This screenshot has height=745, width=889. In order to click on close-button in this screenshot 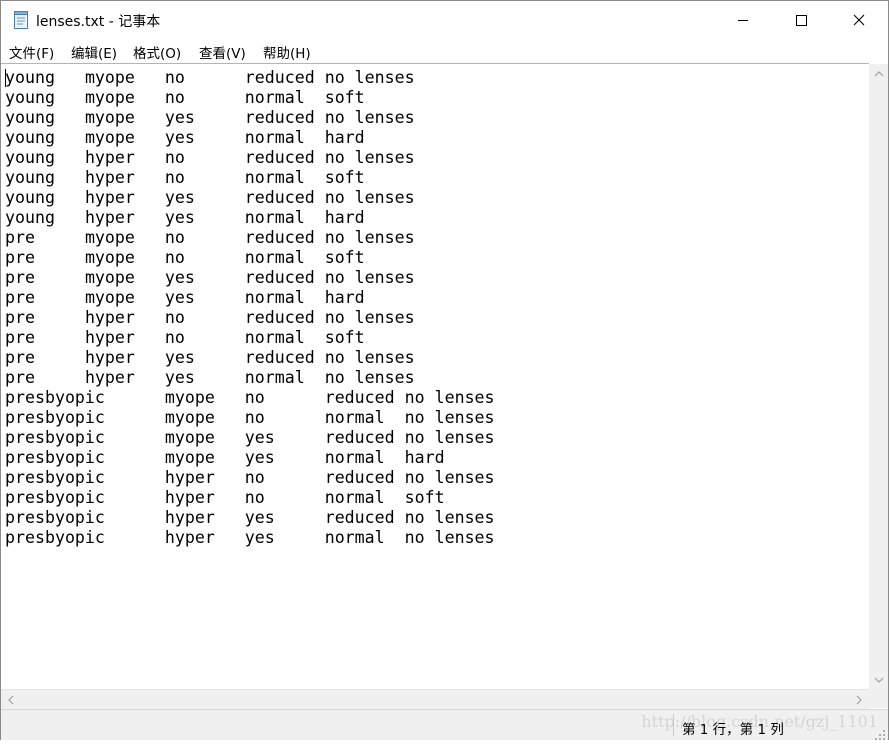, I will do `click(859, 20)`.